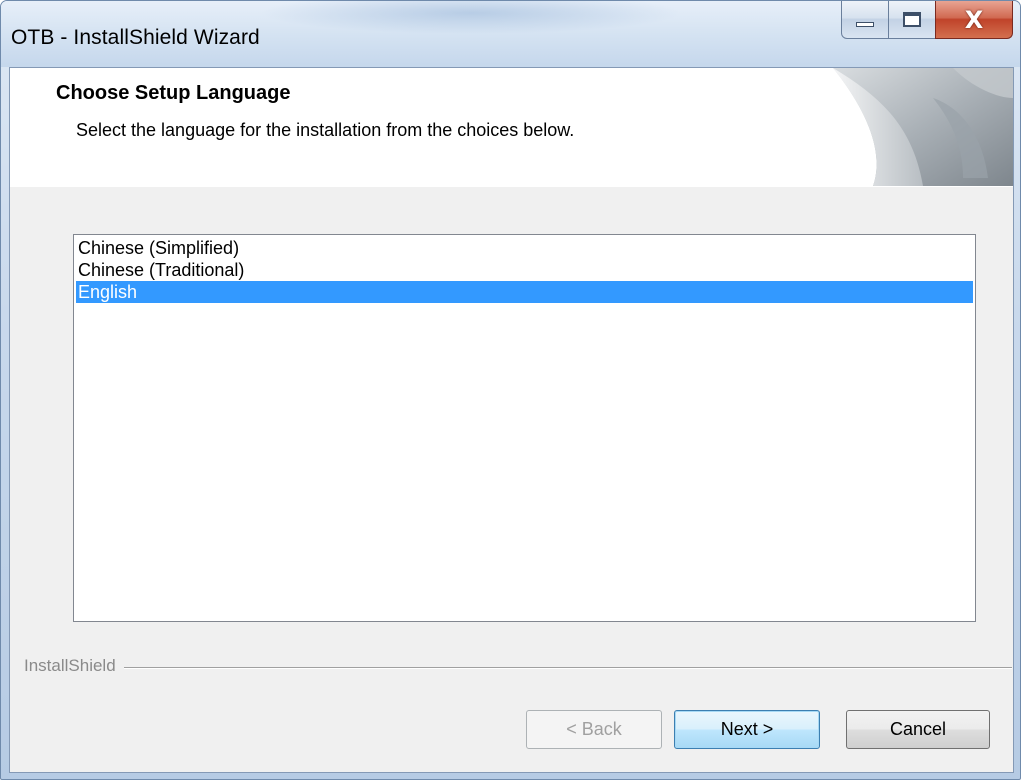 The image size is (1021, 780). I want to click on minimize-button, so click(865, 20).